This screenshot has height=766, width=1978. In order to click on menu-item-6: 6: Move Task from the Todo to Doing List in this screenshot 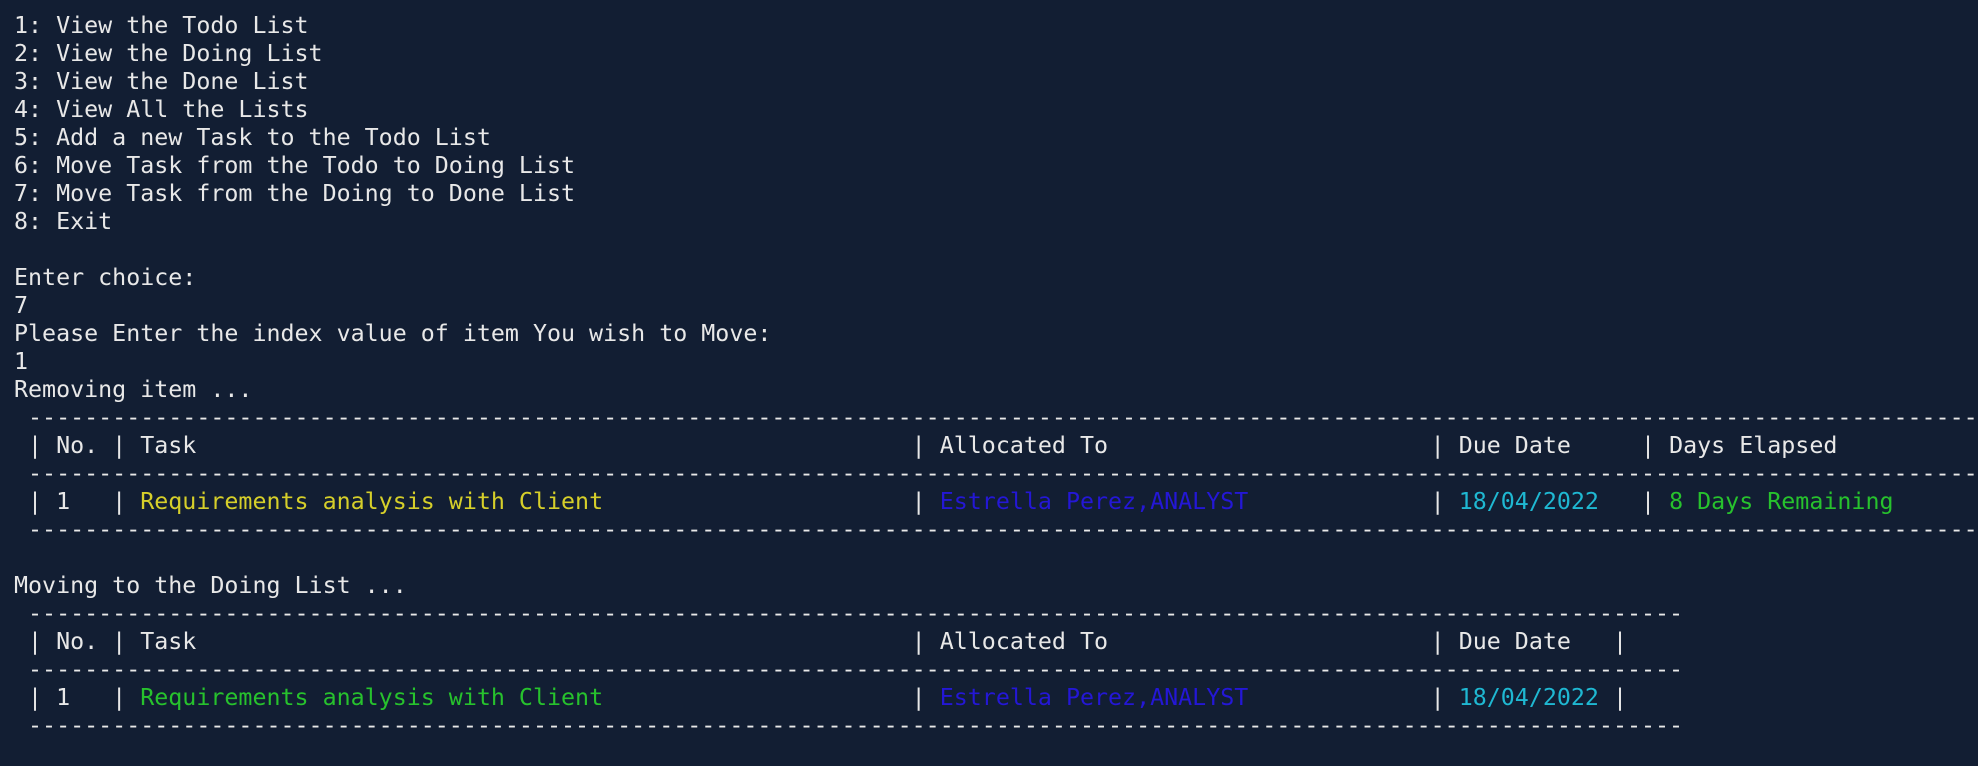, I will do `click(295, 165)`.